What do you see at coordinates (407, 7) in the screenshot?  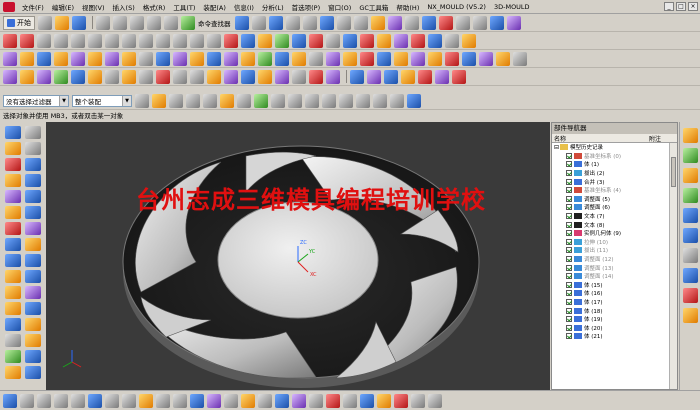 I see `menu-help: 帮助(H)` at bounding box center [407, 7].